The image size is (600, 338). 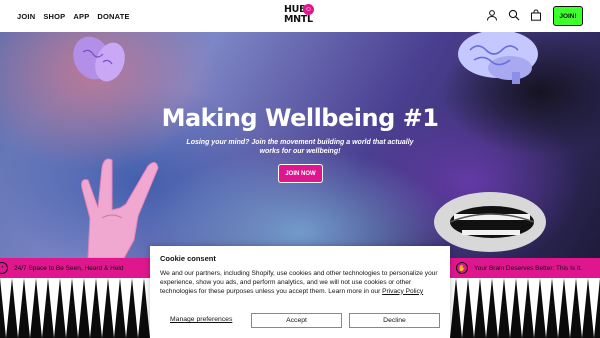 What do you see at coordinates (462, 268) in the screenshot?
I see `hand-icon: ✋` at bounding box center [462, 268].